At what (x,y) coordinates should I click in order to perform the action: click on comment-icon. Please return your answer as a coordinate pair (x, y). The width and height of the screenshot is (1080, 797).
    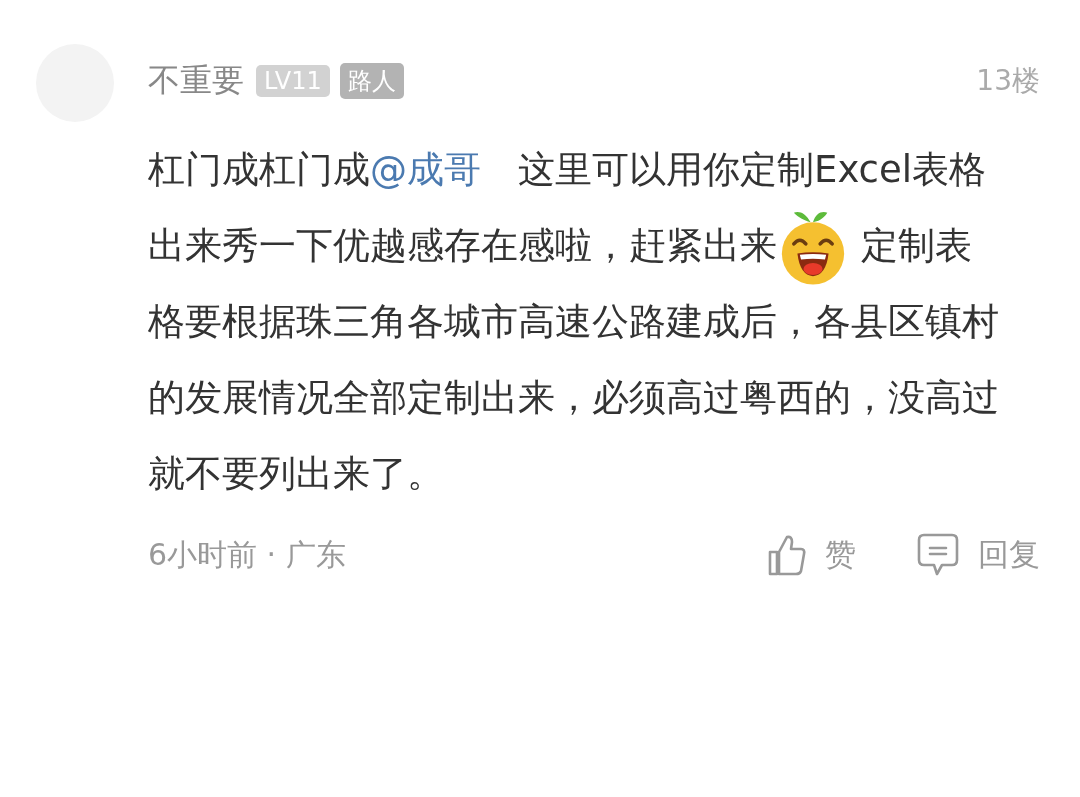
    Looking at the image, I should click on (938, 555).